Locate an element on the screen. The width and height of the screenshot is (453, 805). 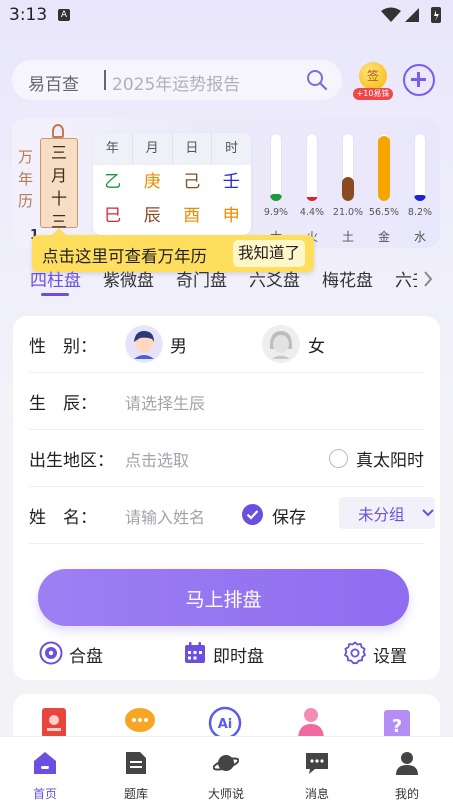
element-percent-earth: 21.0% is located at coordinates (348, 212).